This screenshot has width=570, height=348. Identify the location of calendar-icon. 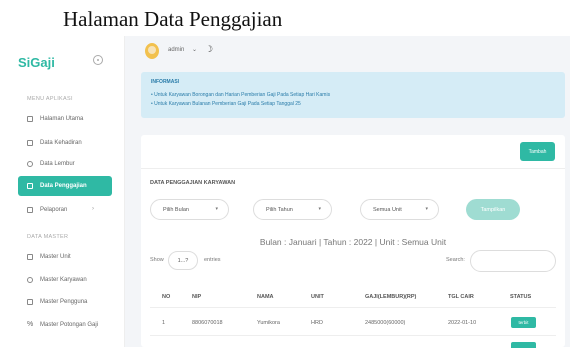
(30, 143).